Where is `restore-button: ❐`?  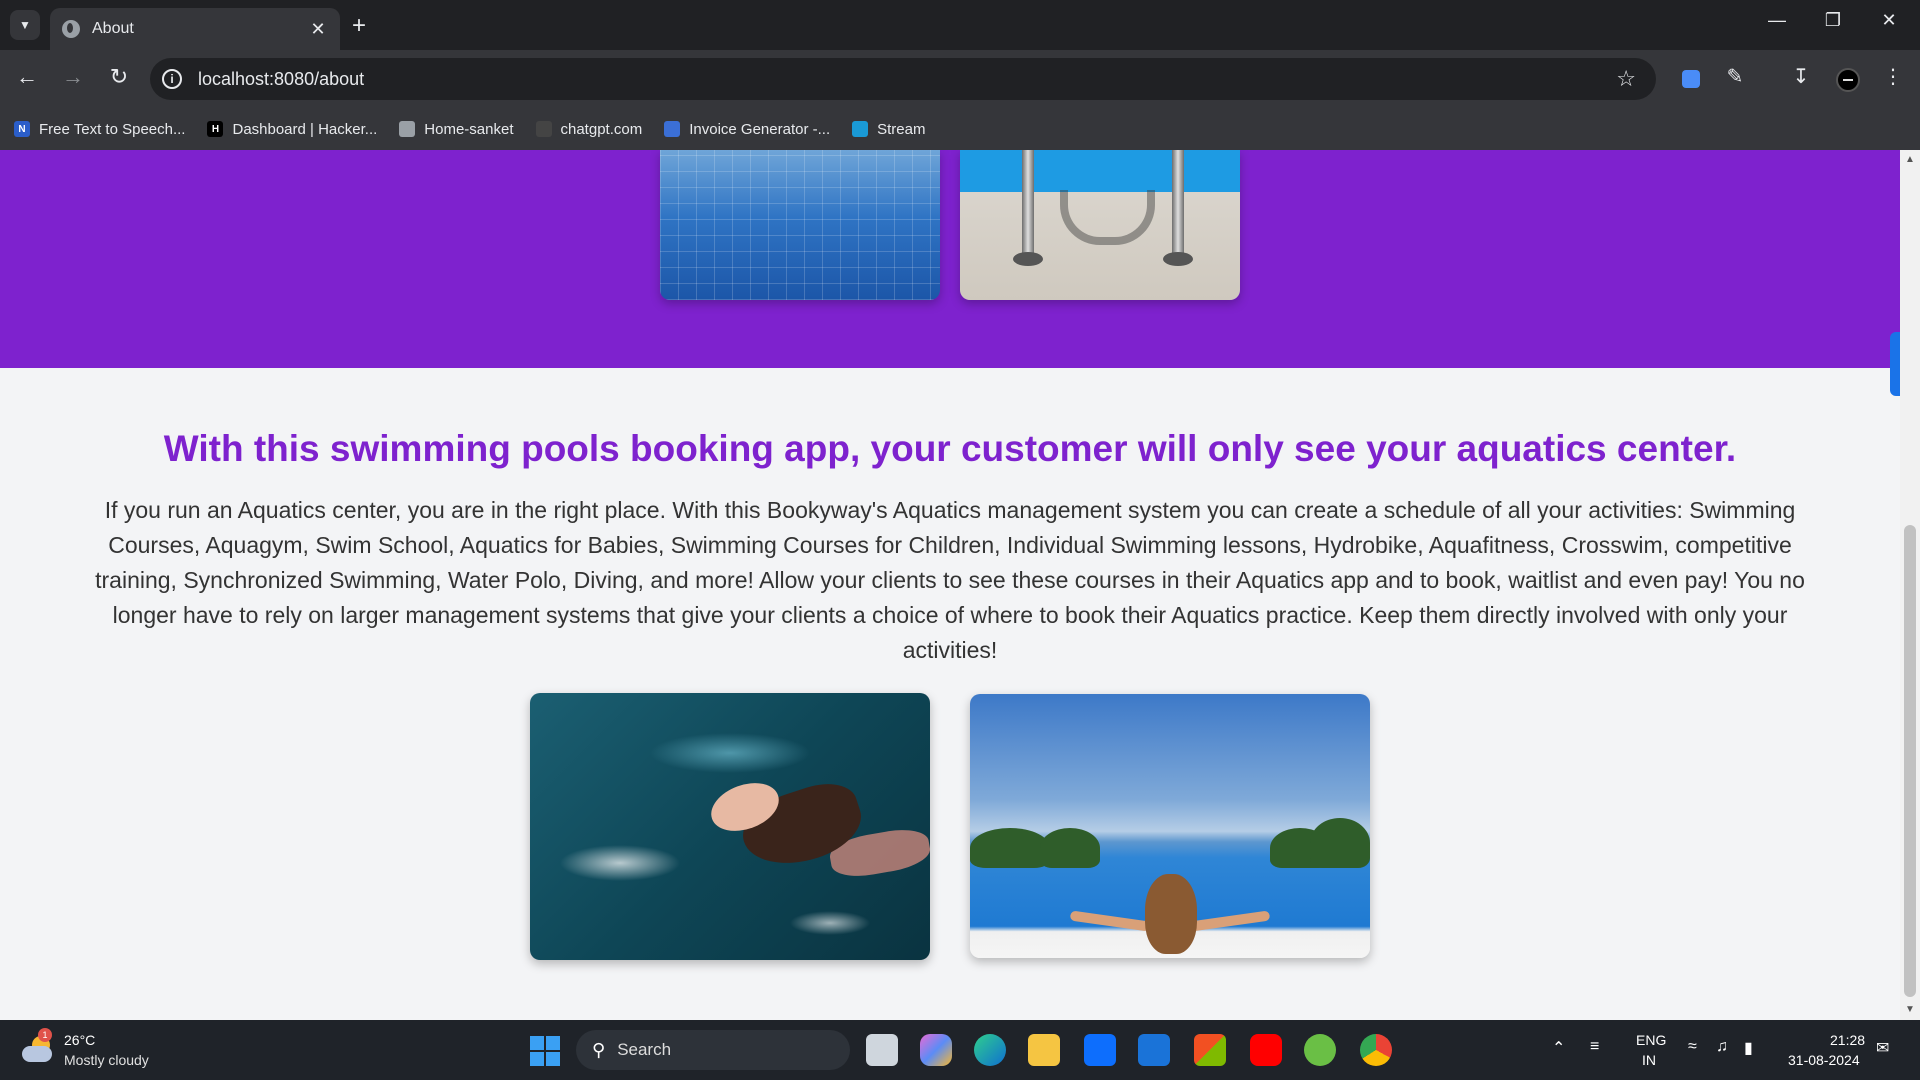 restore-button: ❐ is located at coordinates (1833, 20).